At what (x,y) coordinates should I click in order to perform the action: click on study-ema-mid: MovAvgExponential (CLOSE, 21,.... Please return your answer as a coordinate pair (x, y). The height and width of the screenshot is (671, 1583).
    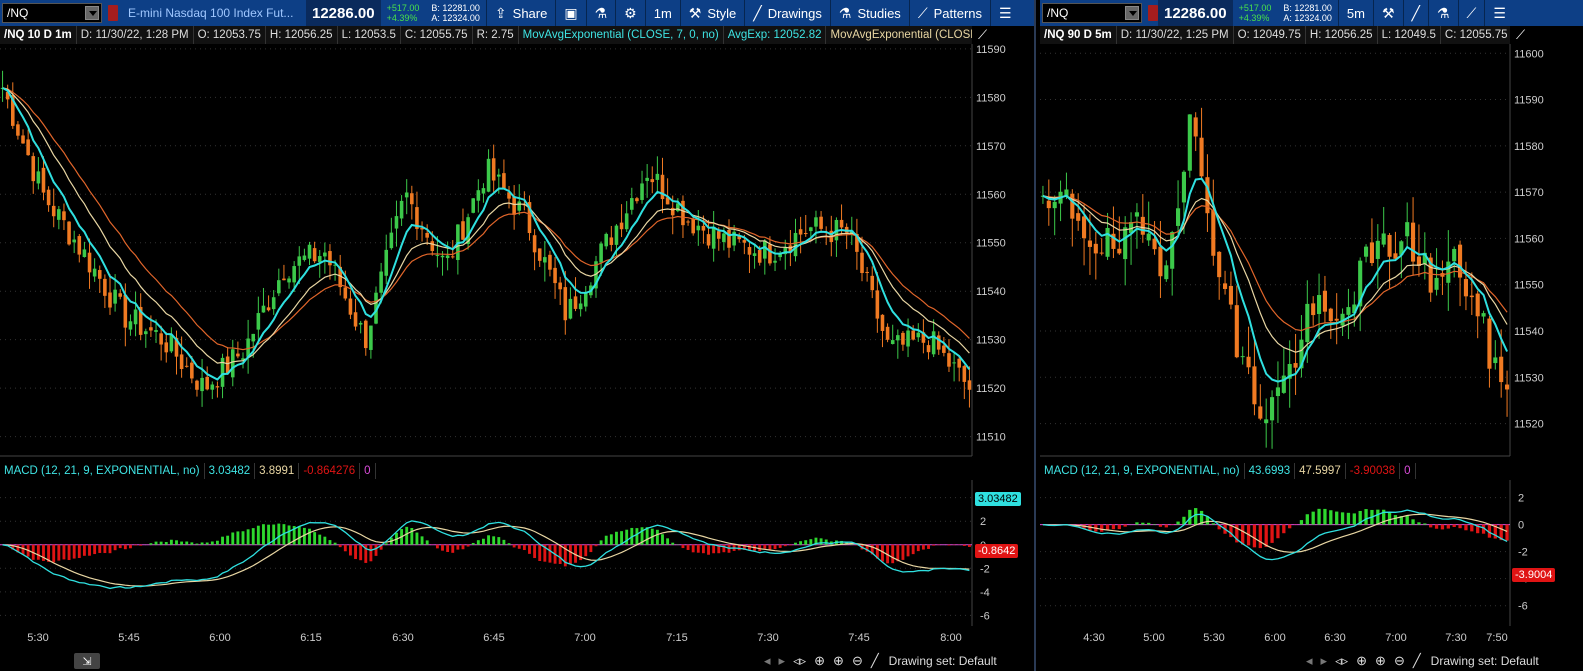
    Looking at the image, I should click on (899, 35).